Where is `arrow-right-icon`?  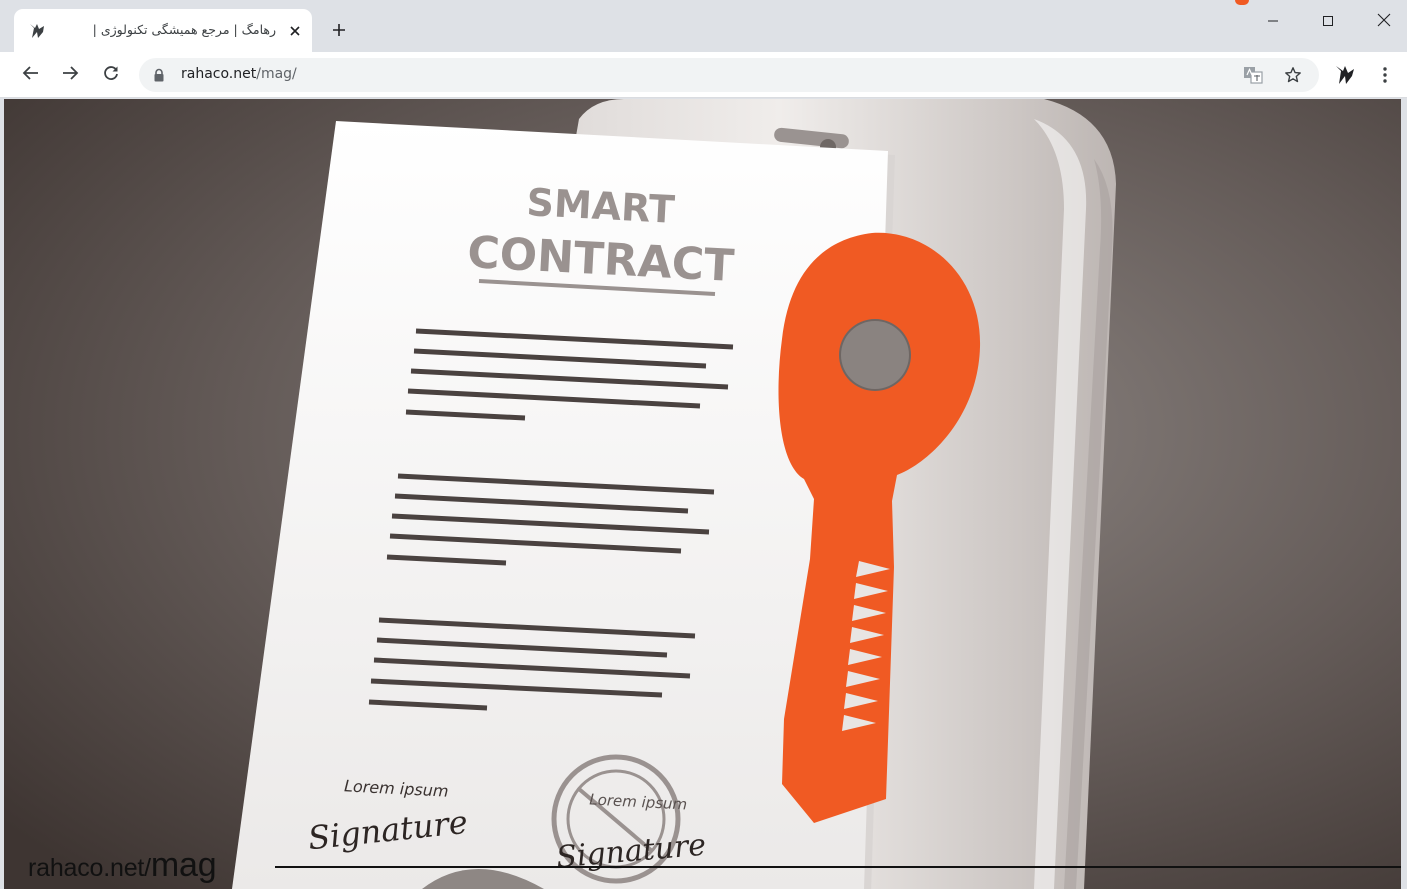 arrow-right-icon is located at coordinates (70, 75).